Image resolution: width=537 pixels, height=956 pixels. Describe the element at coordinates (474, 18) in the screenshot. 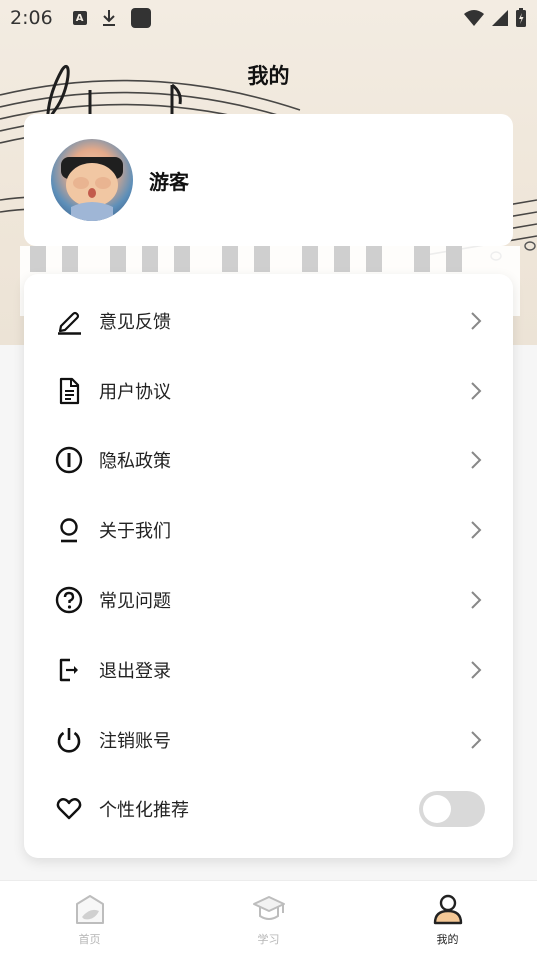

I see `wifi-icon` at that location.